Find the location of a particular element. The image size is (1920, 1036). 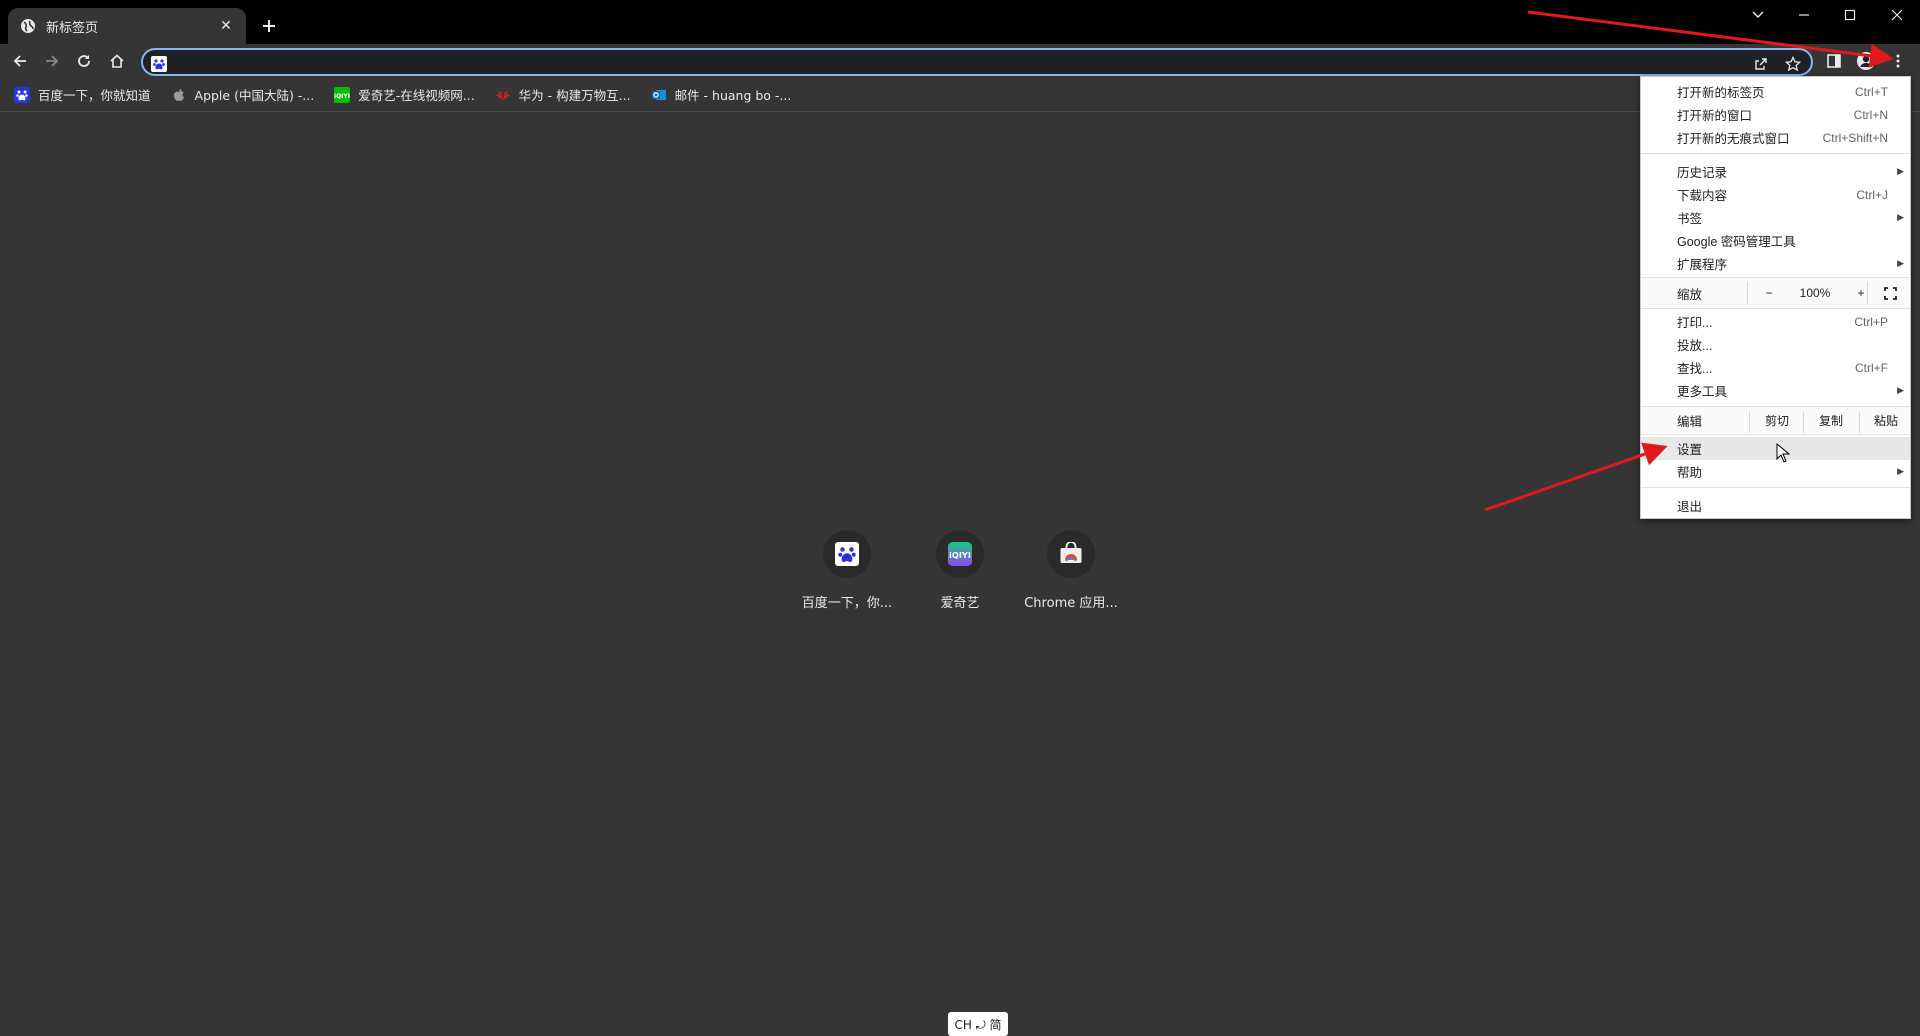

menu-item-history: 历史记录 ▶ is located at coordinates (1775, 171).